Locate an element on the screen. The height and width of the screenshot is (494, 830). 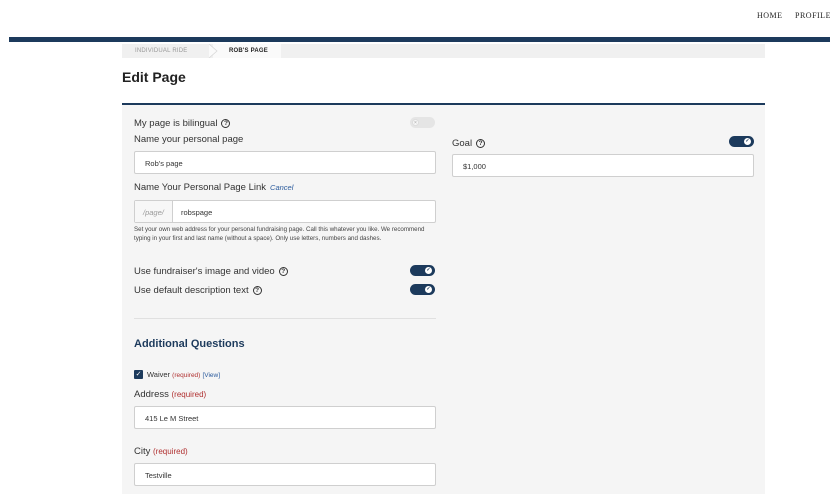
link-label: Name Your Personal Page Link is located at coordinates (200, 187).